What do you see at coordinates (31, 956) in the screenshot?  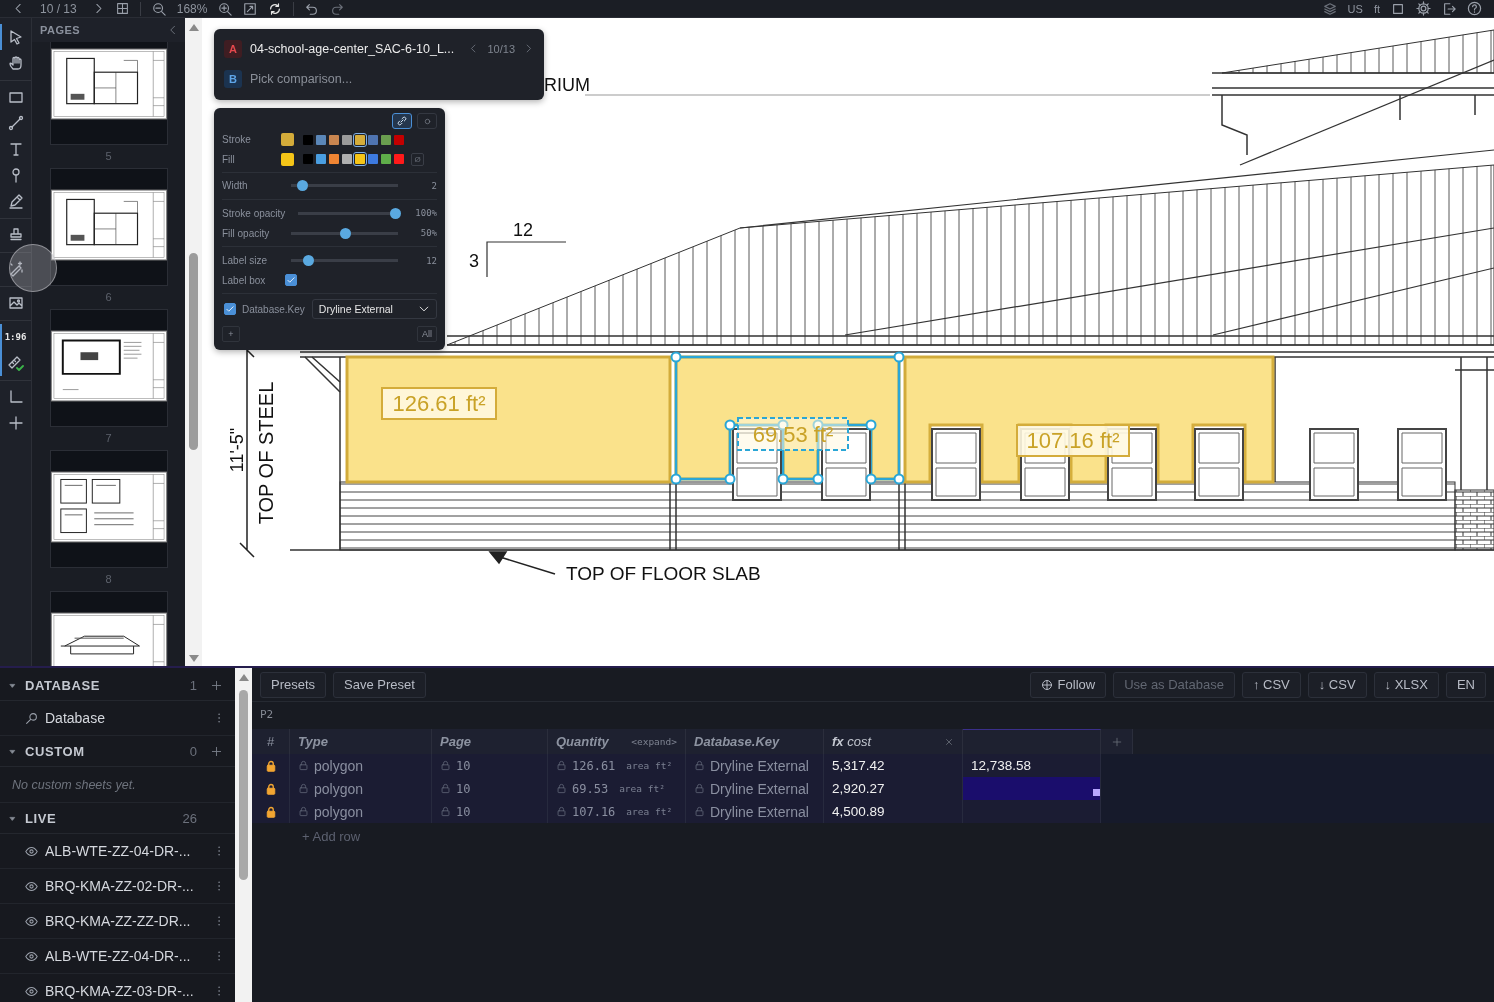 I see `eye-icon` at bounding box center [31, 956].